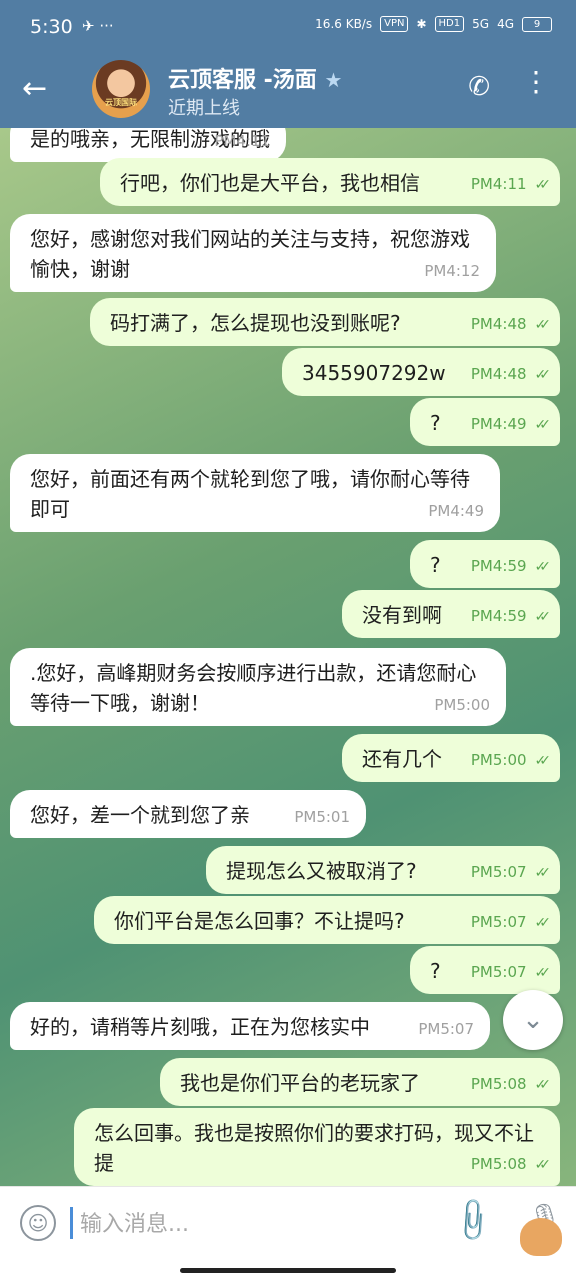  What do you see at coordinates (288, 27) in the screenshot?
I see `status-bar: 5:30 ✈ ··· 16.6 KB/s VPN ✱ HD1 5G 4G 9` at bounding box center [288, 27].